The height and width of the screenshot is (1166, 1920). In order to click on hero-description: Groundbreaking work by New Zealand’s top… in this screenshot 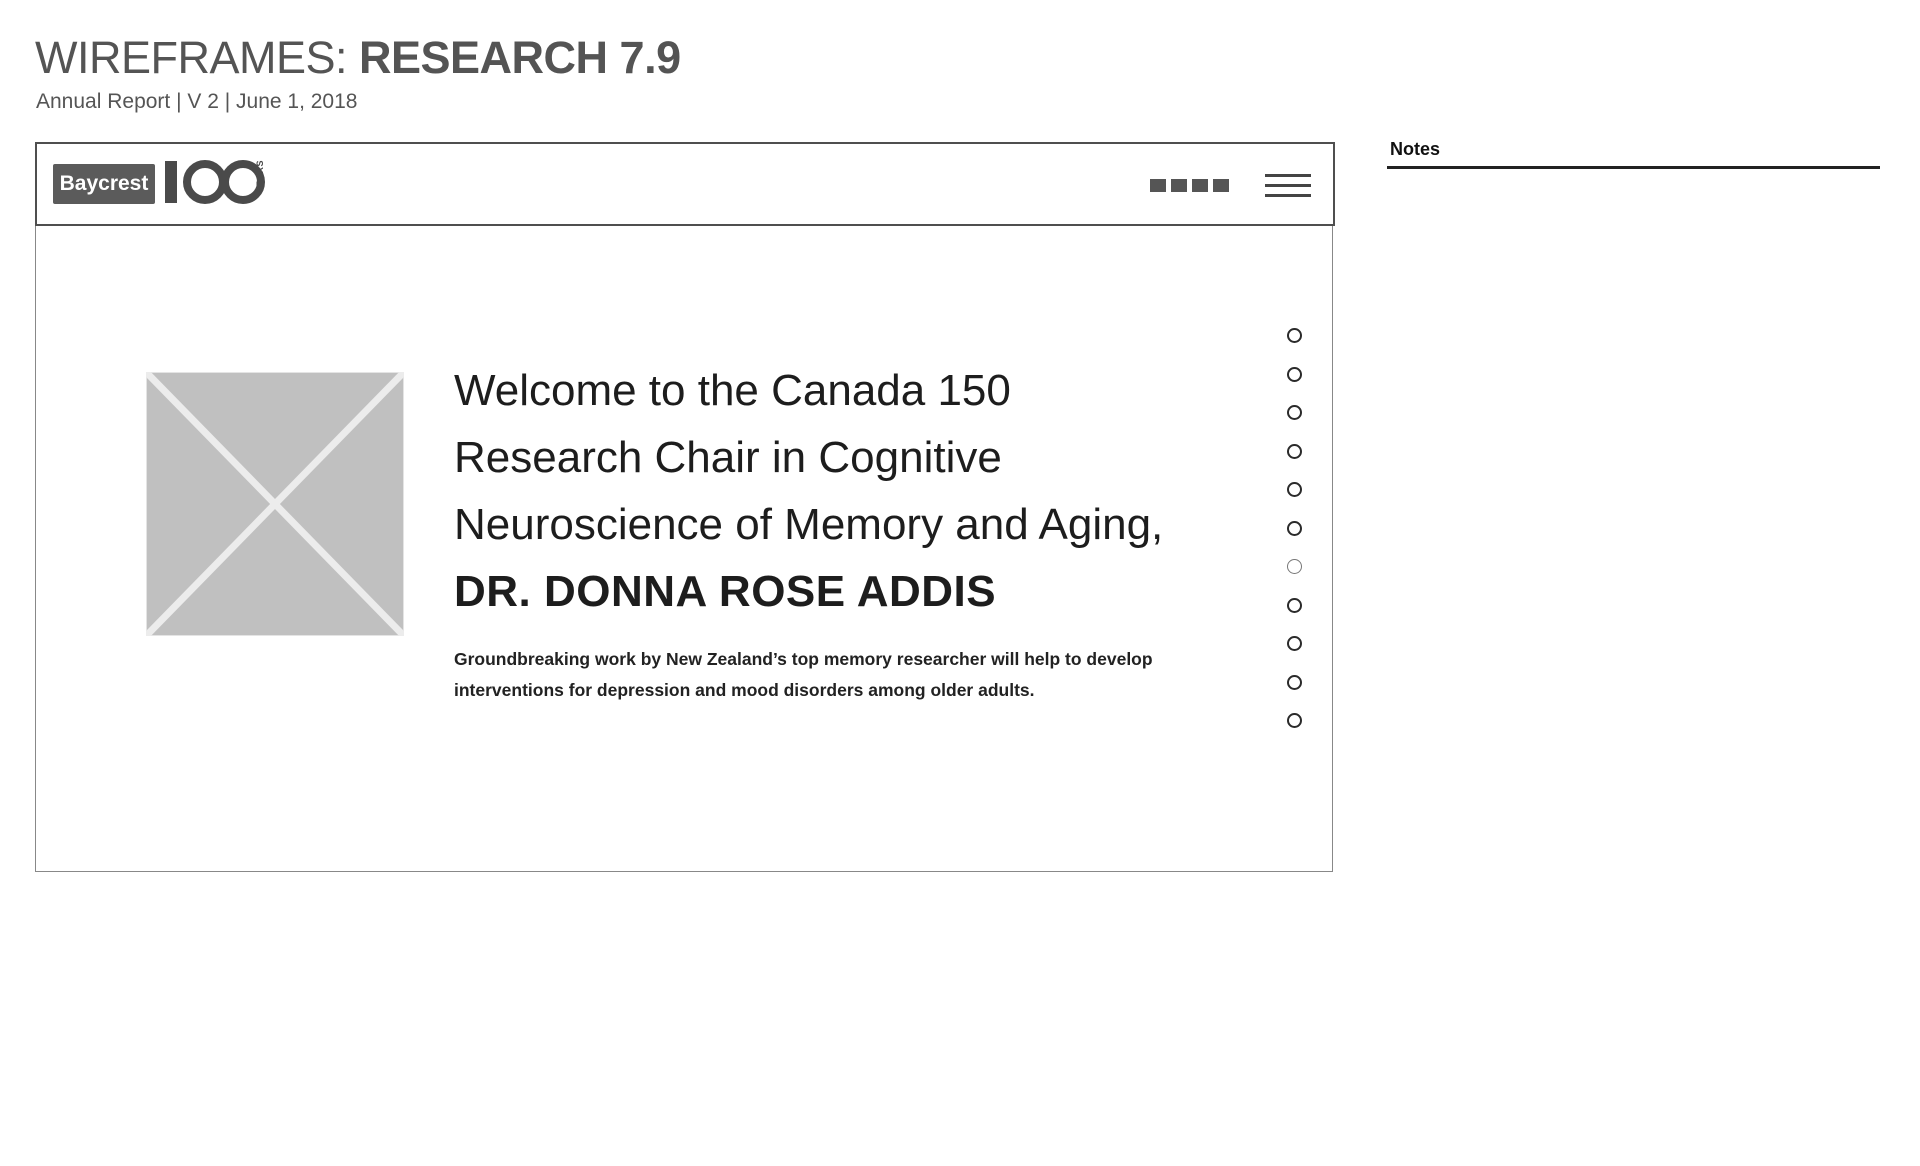, I will do `click(854, 675)`.